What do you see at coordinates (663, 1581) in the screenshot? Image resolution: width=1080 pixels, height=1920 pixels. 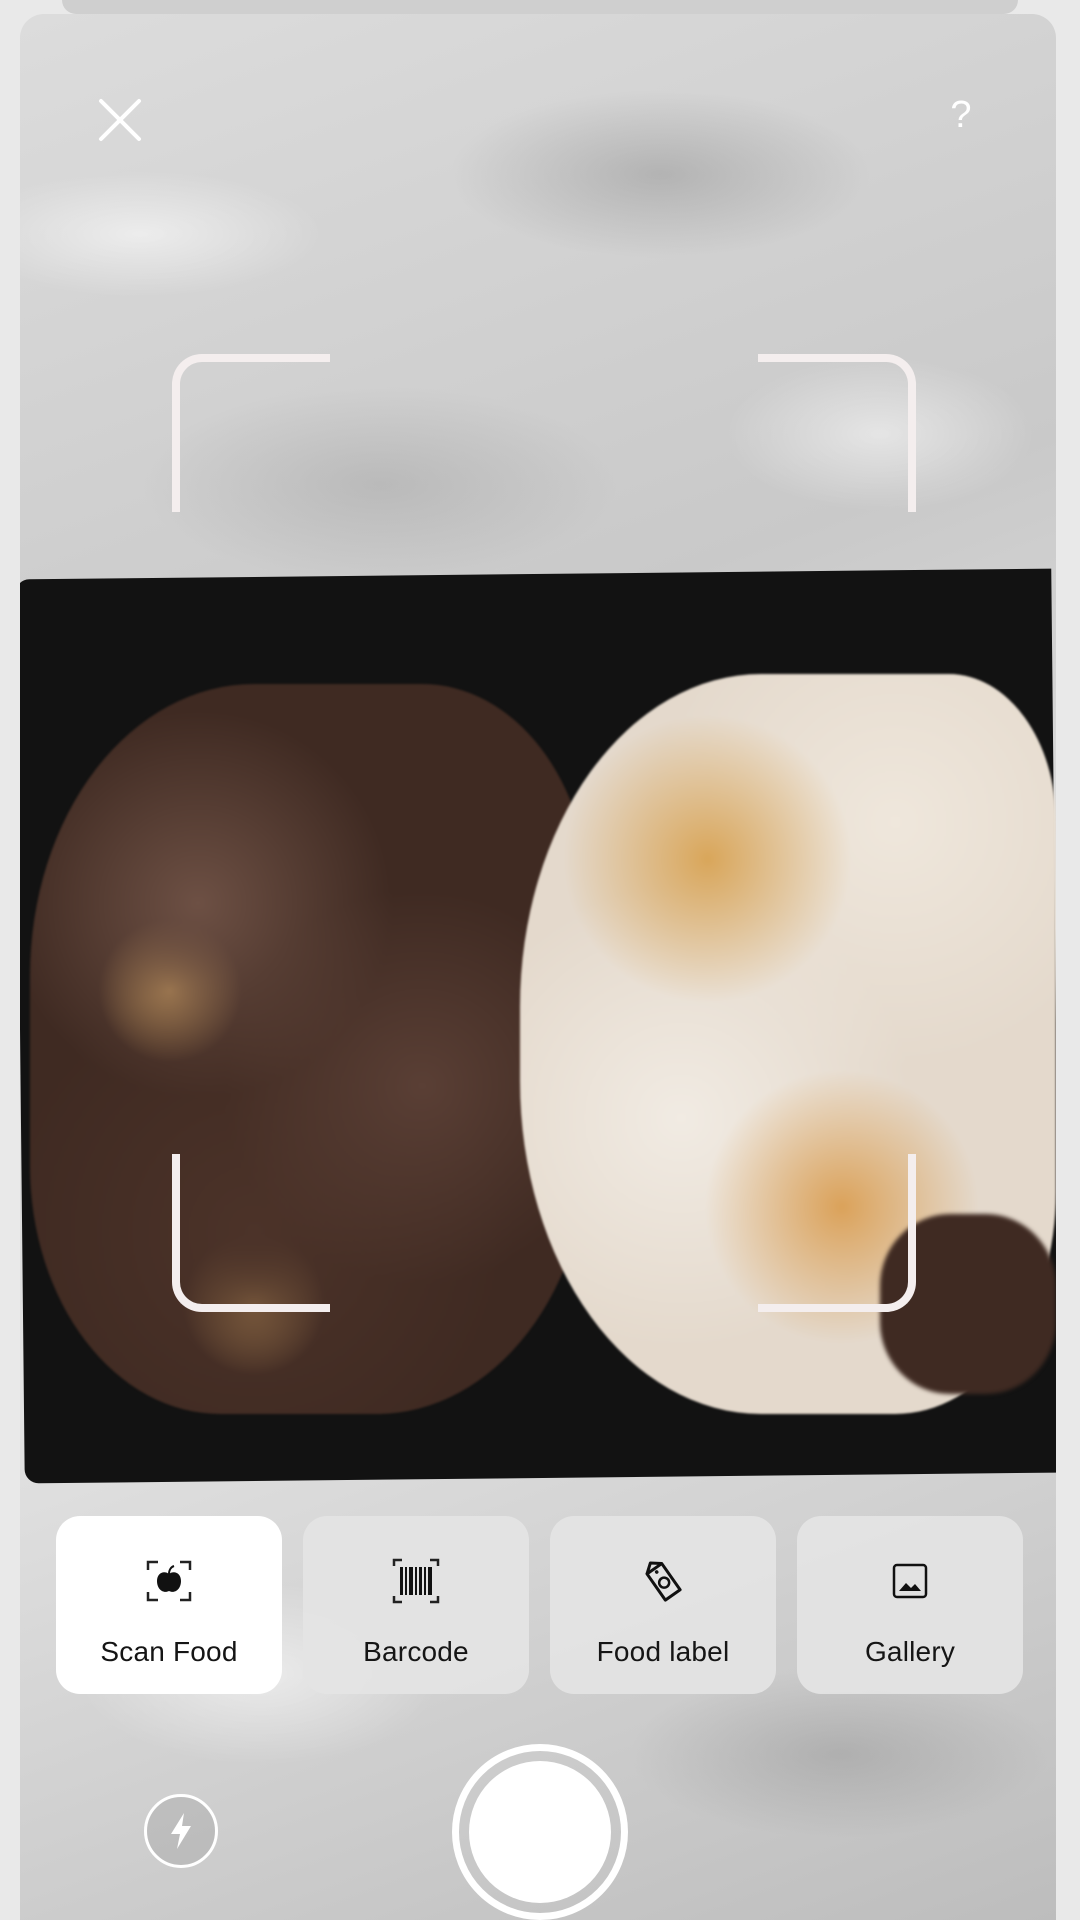 I see `food-label-icon` at bounding box center [663, 1581].